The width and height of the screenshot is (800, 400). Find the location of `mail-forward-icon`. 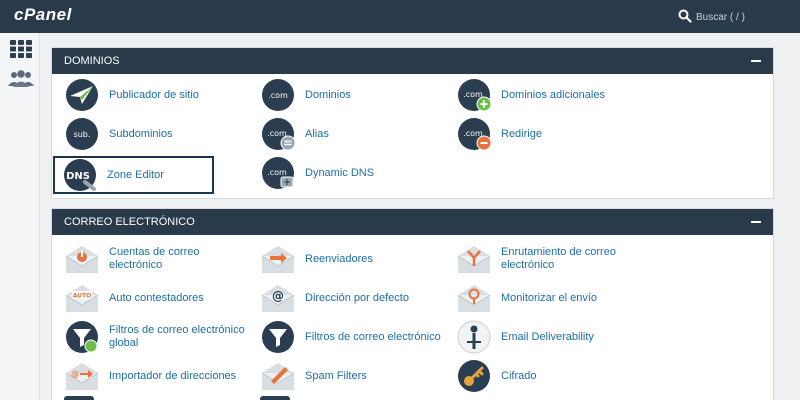

mail-forward-icon is located at coordinates (278, 259).